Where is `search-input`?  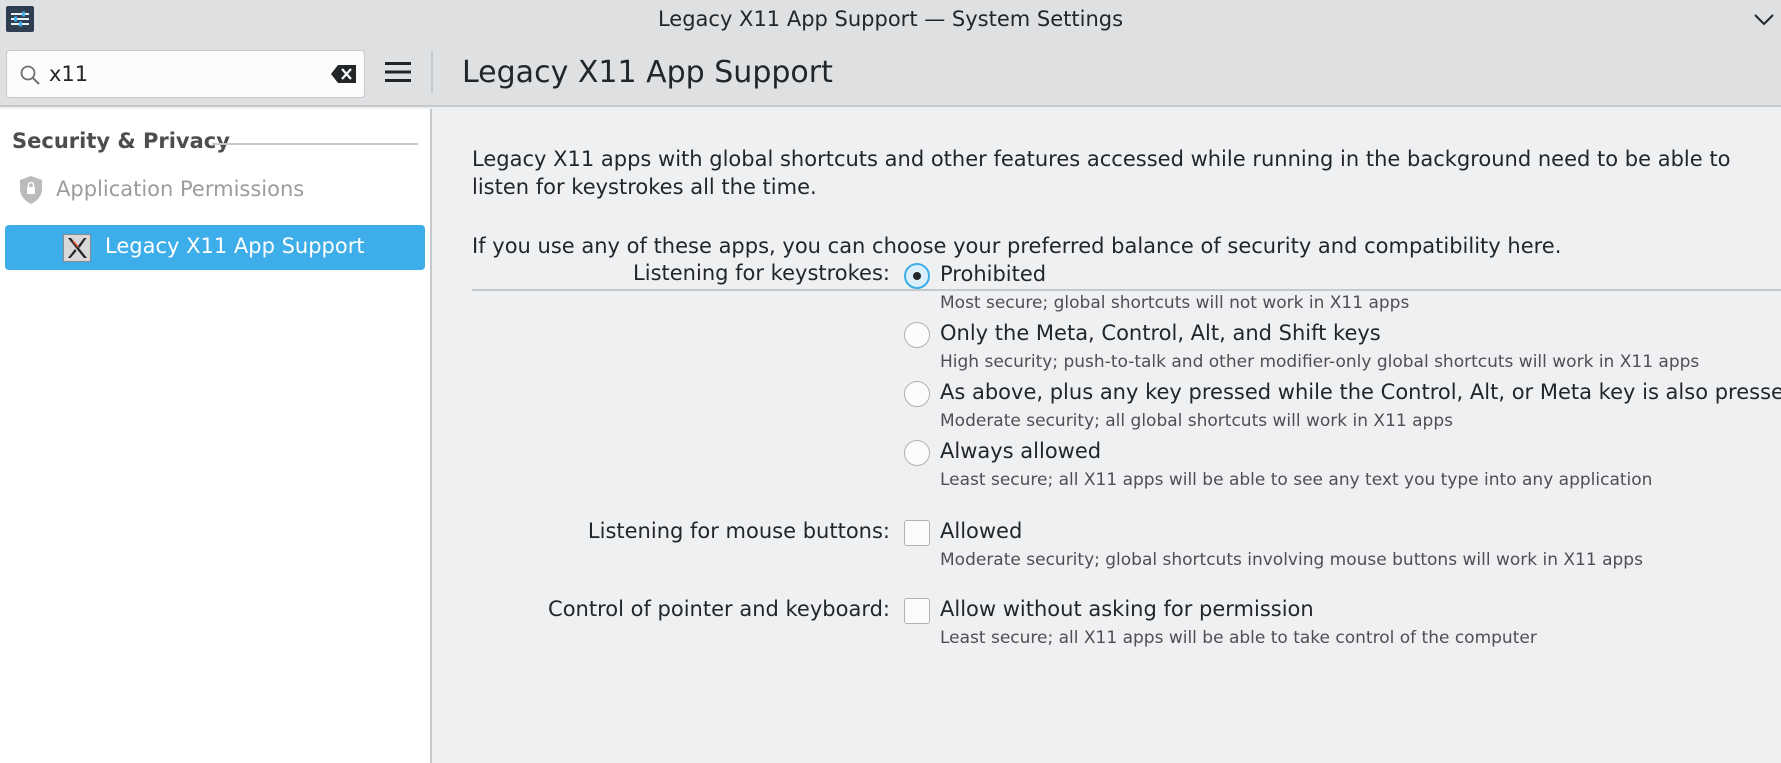 search-input is located at coordinates (184, 74).